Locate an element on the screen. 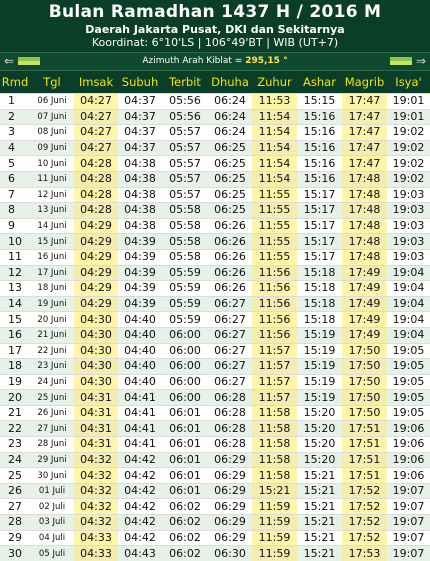  table-cell: 12 is located at coordinates (15, 272).